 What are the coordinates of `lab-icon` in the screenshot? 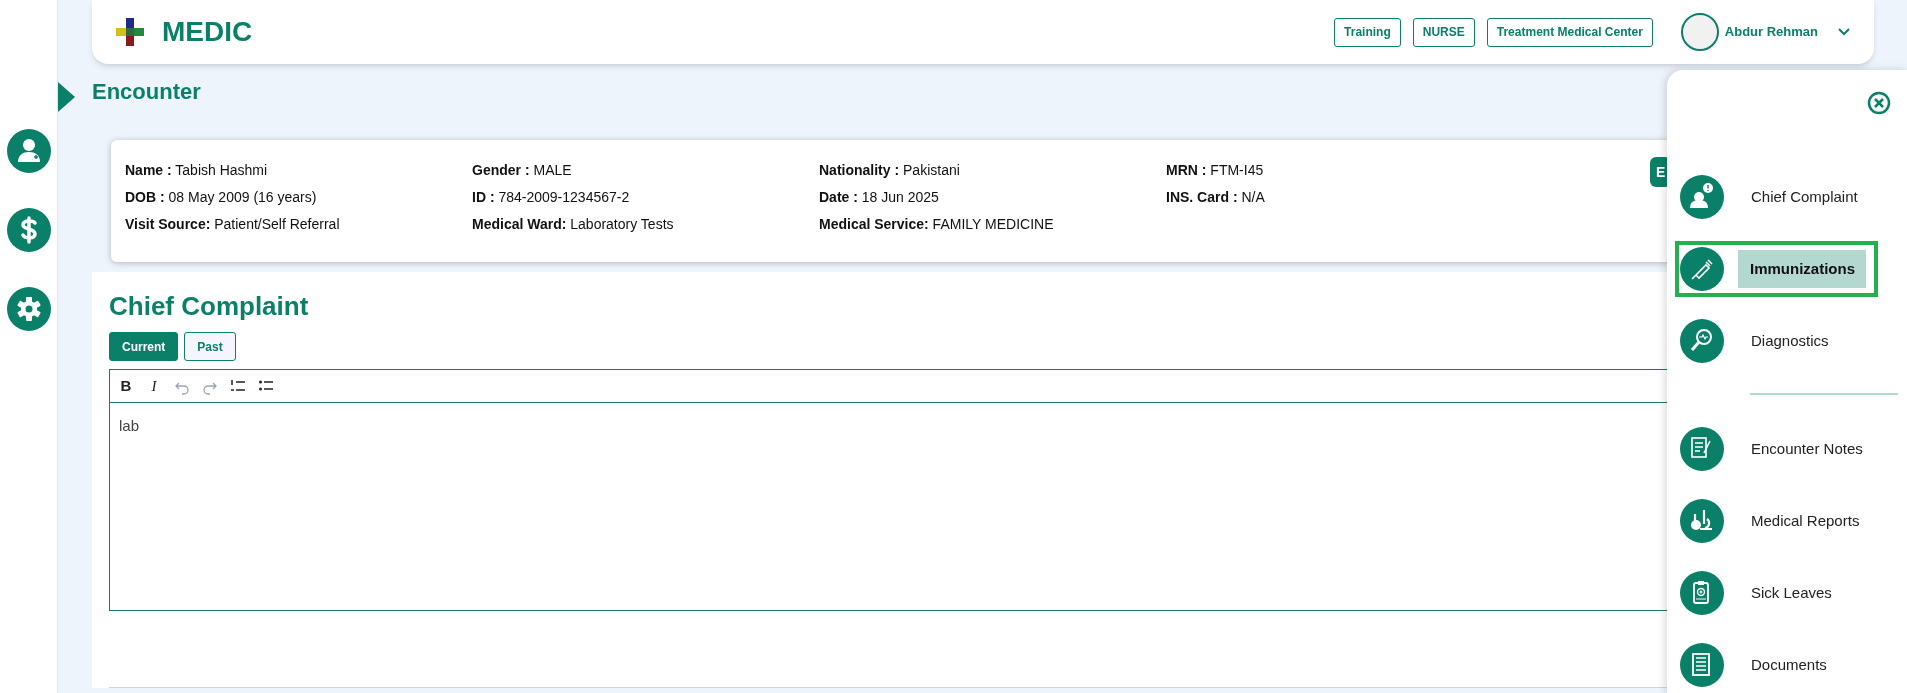 It's located at (1702, 521).